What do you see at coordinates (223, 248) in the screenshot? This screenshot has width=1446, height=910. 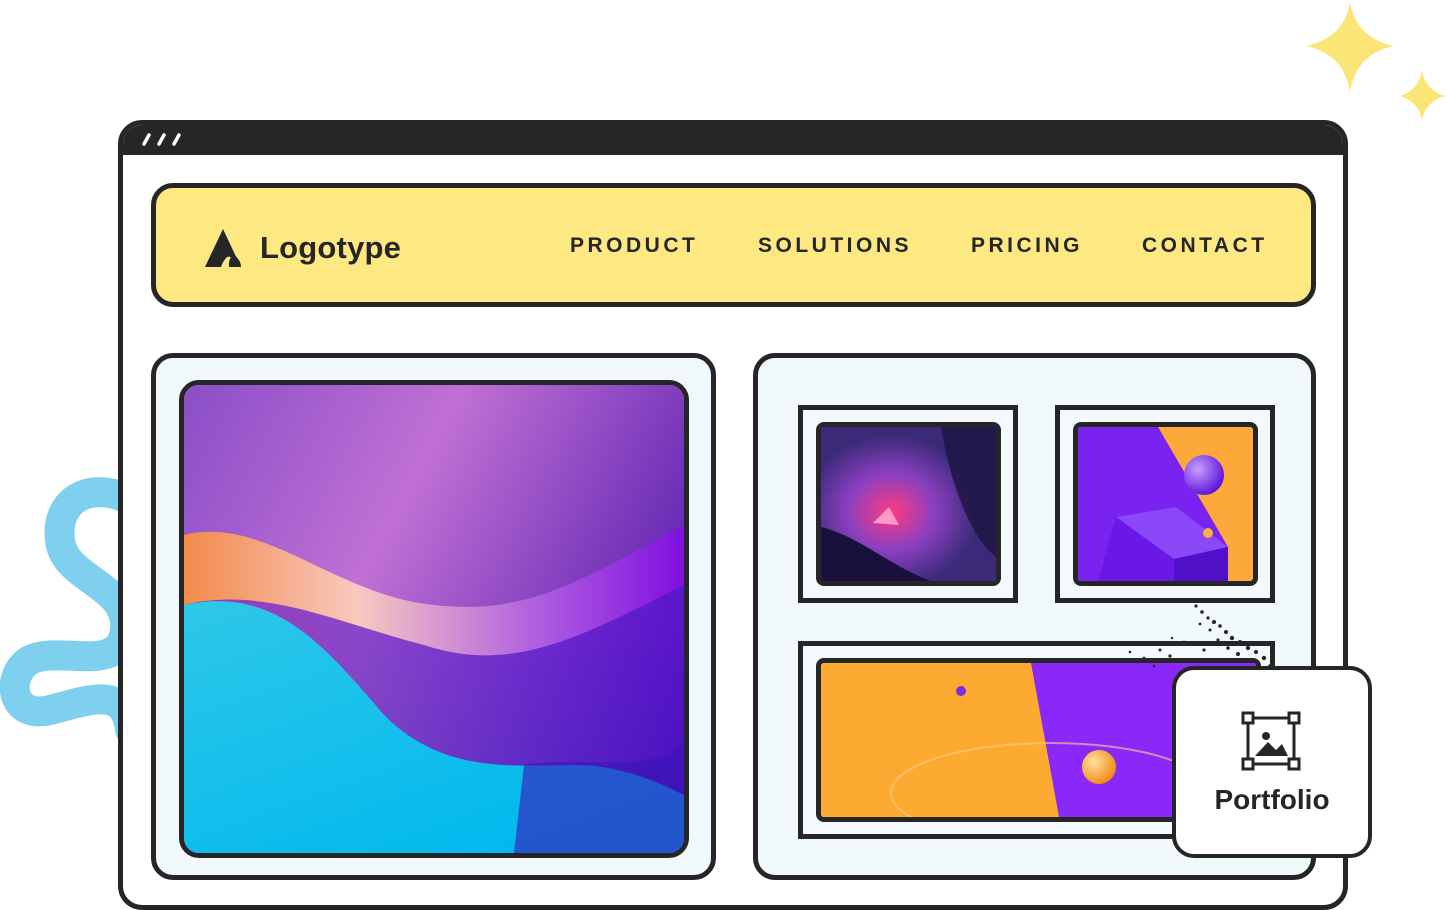 I see `logo-mark-icon` at bounding box center [223, 248].